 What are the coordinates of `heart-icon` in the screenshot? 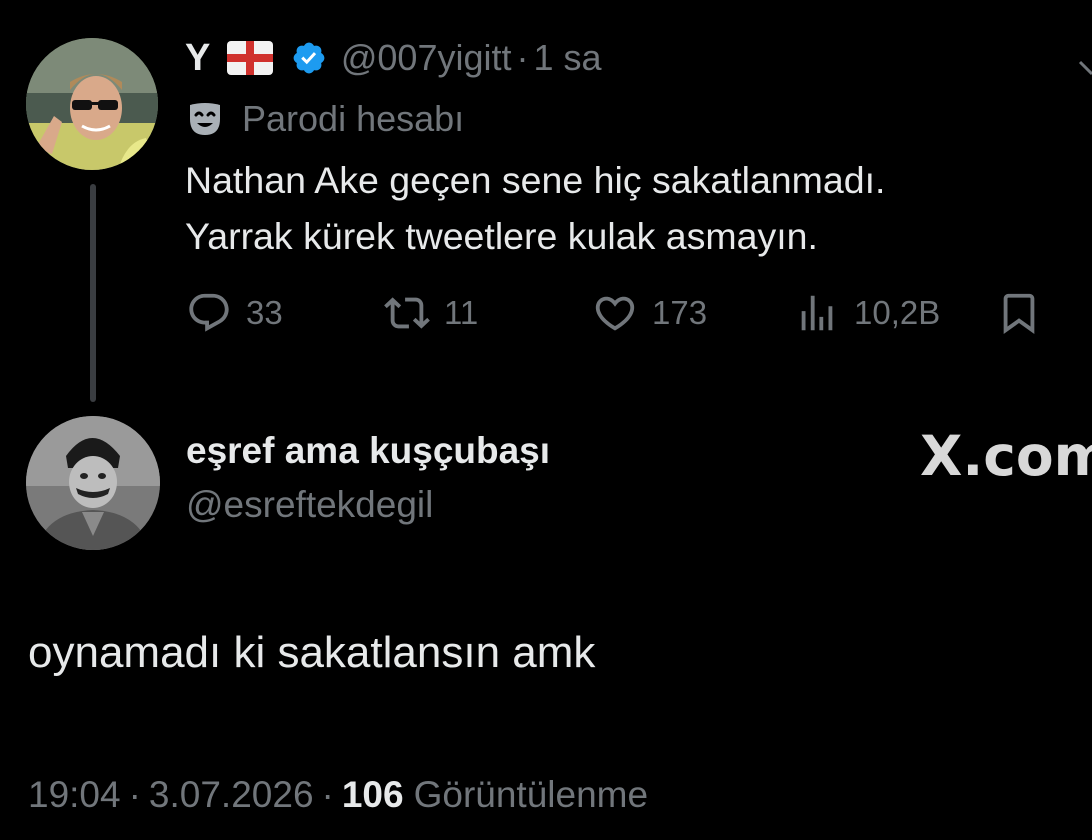 It's located at (615, 313).